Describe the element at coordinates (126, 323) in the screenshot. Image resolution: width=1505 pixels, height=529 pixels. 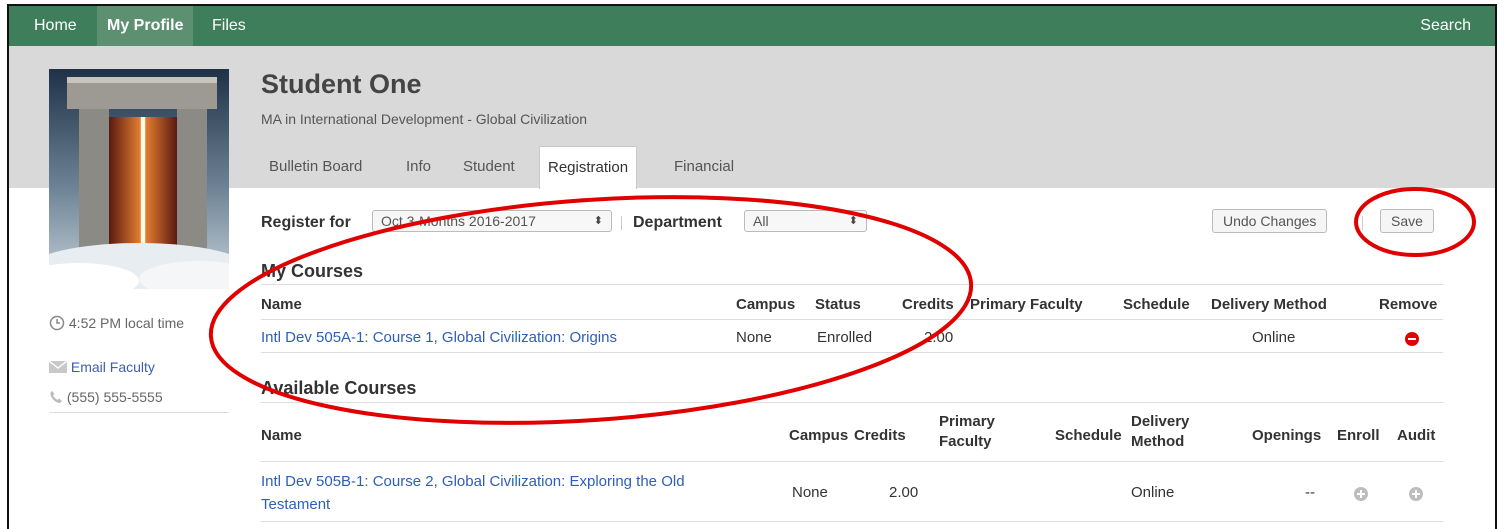
I see `local-time-text: 4:52 PM local time` at that location.